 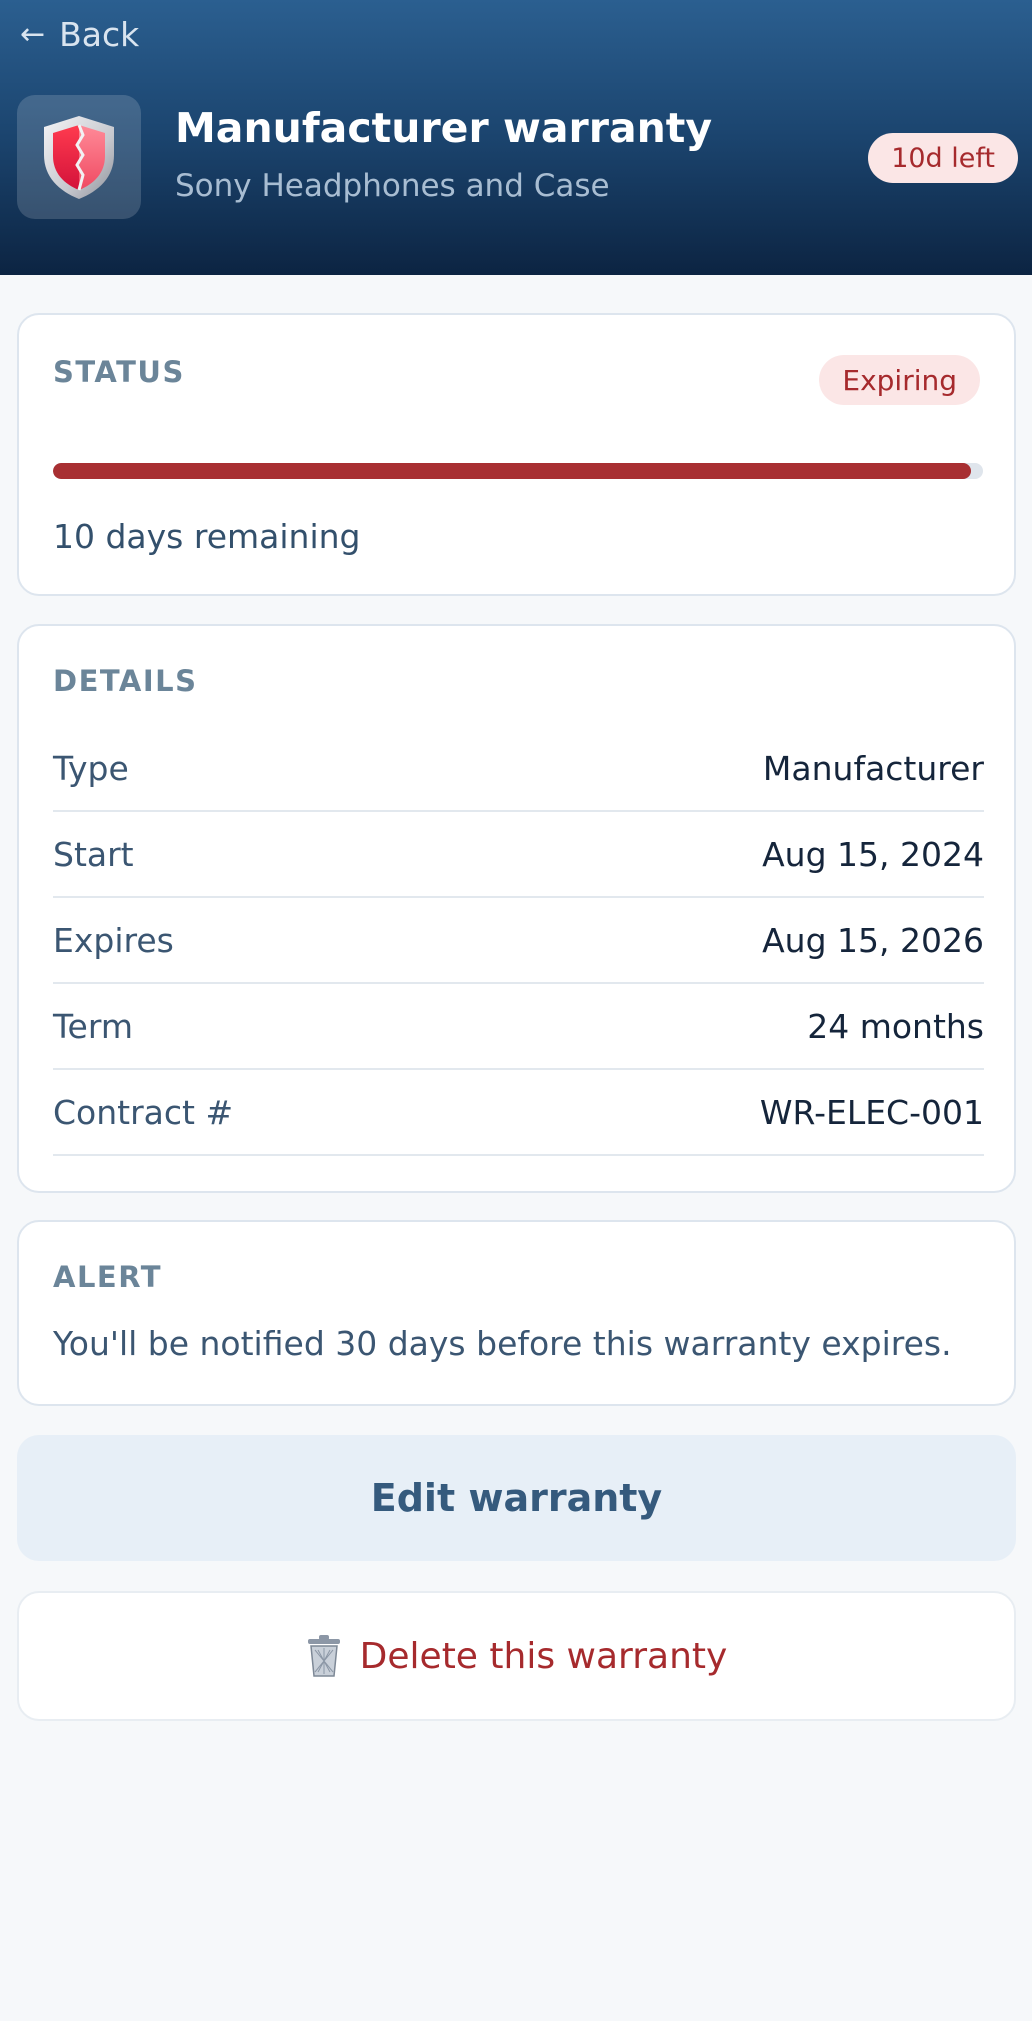 What do you see at coordinates (91, 768) in the screenshot?
I see `detail-key: Type` at bounding box center [91, 768].